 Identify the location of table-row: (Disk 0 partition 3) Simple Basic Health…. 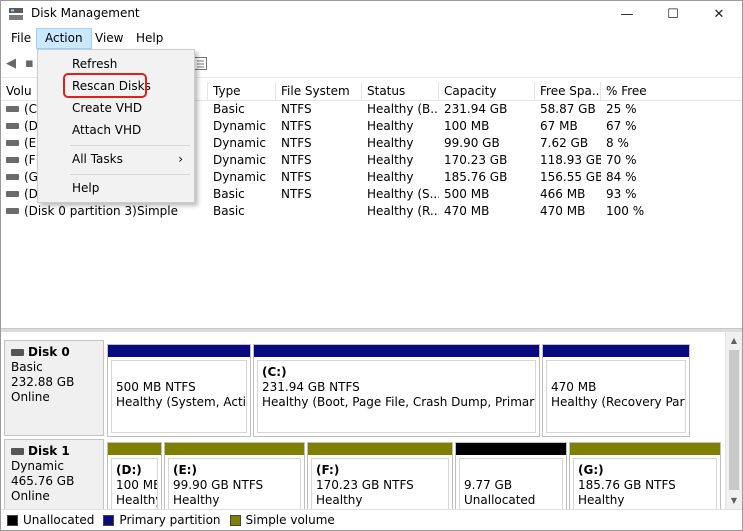
(371, 211).